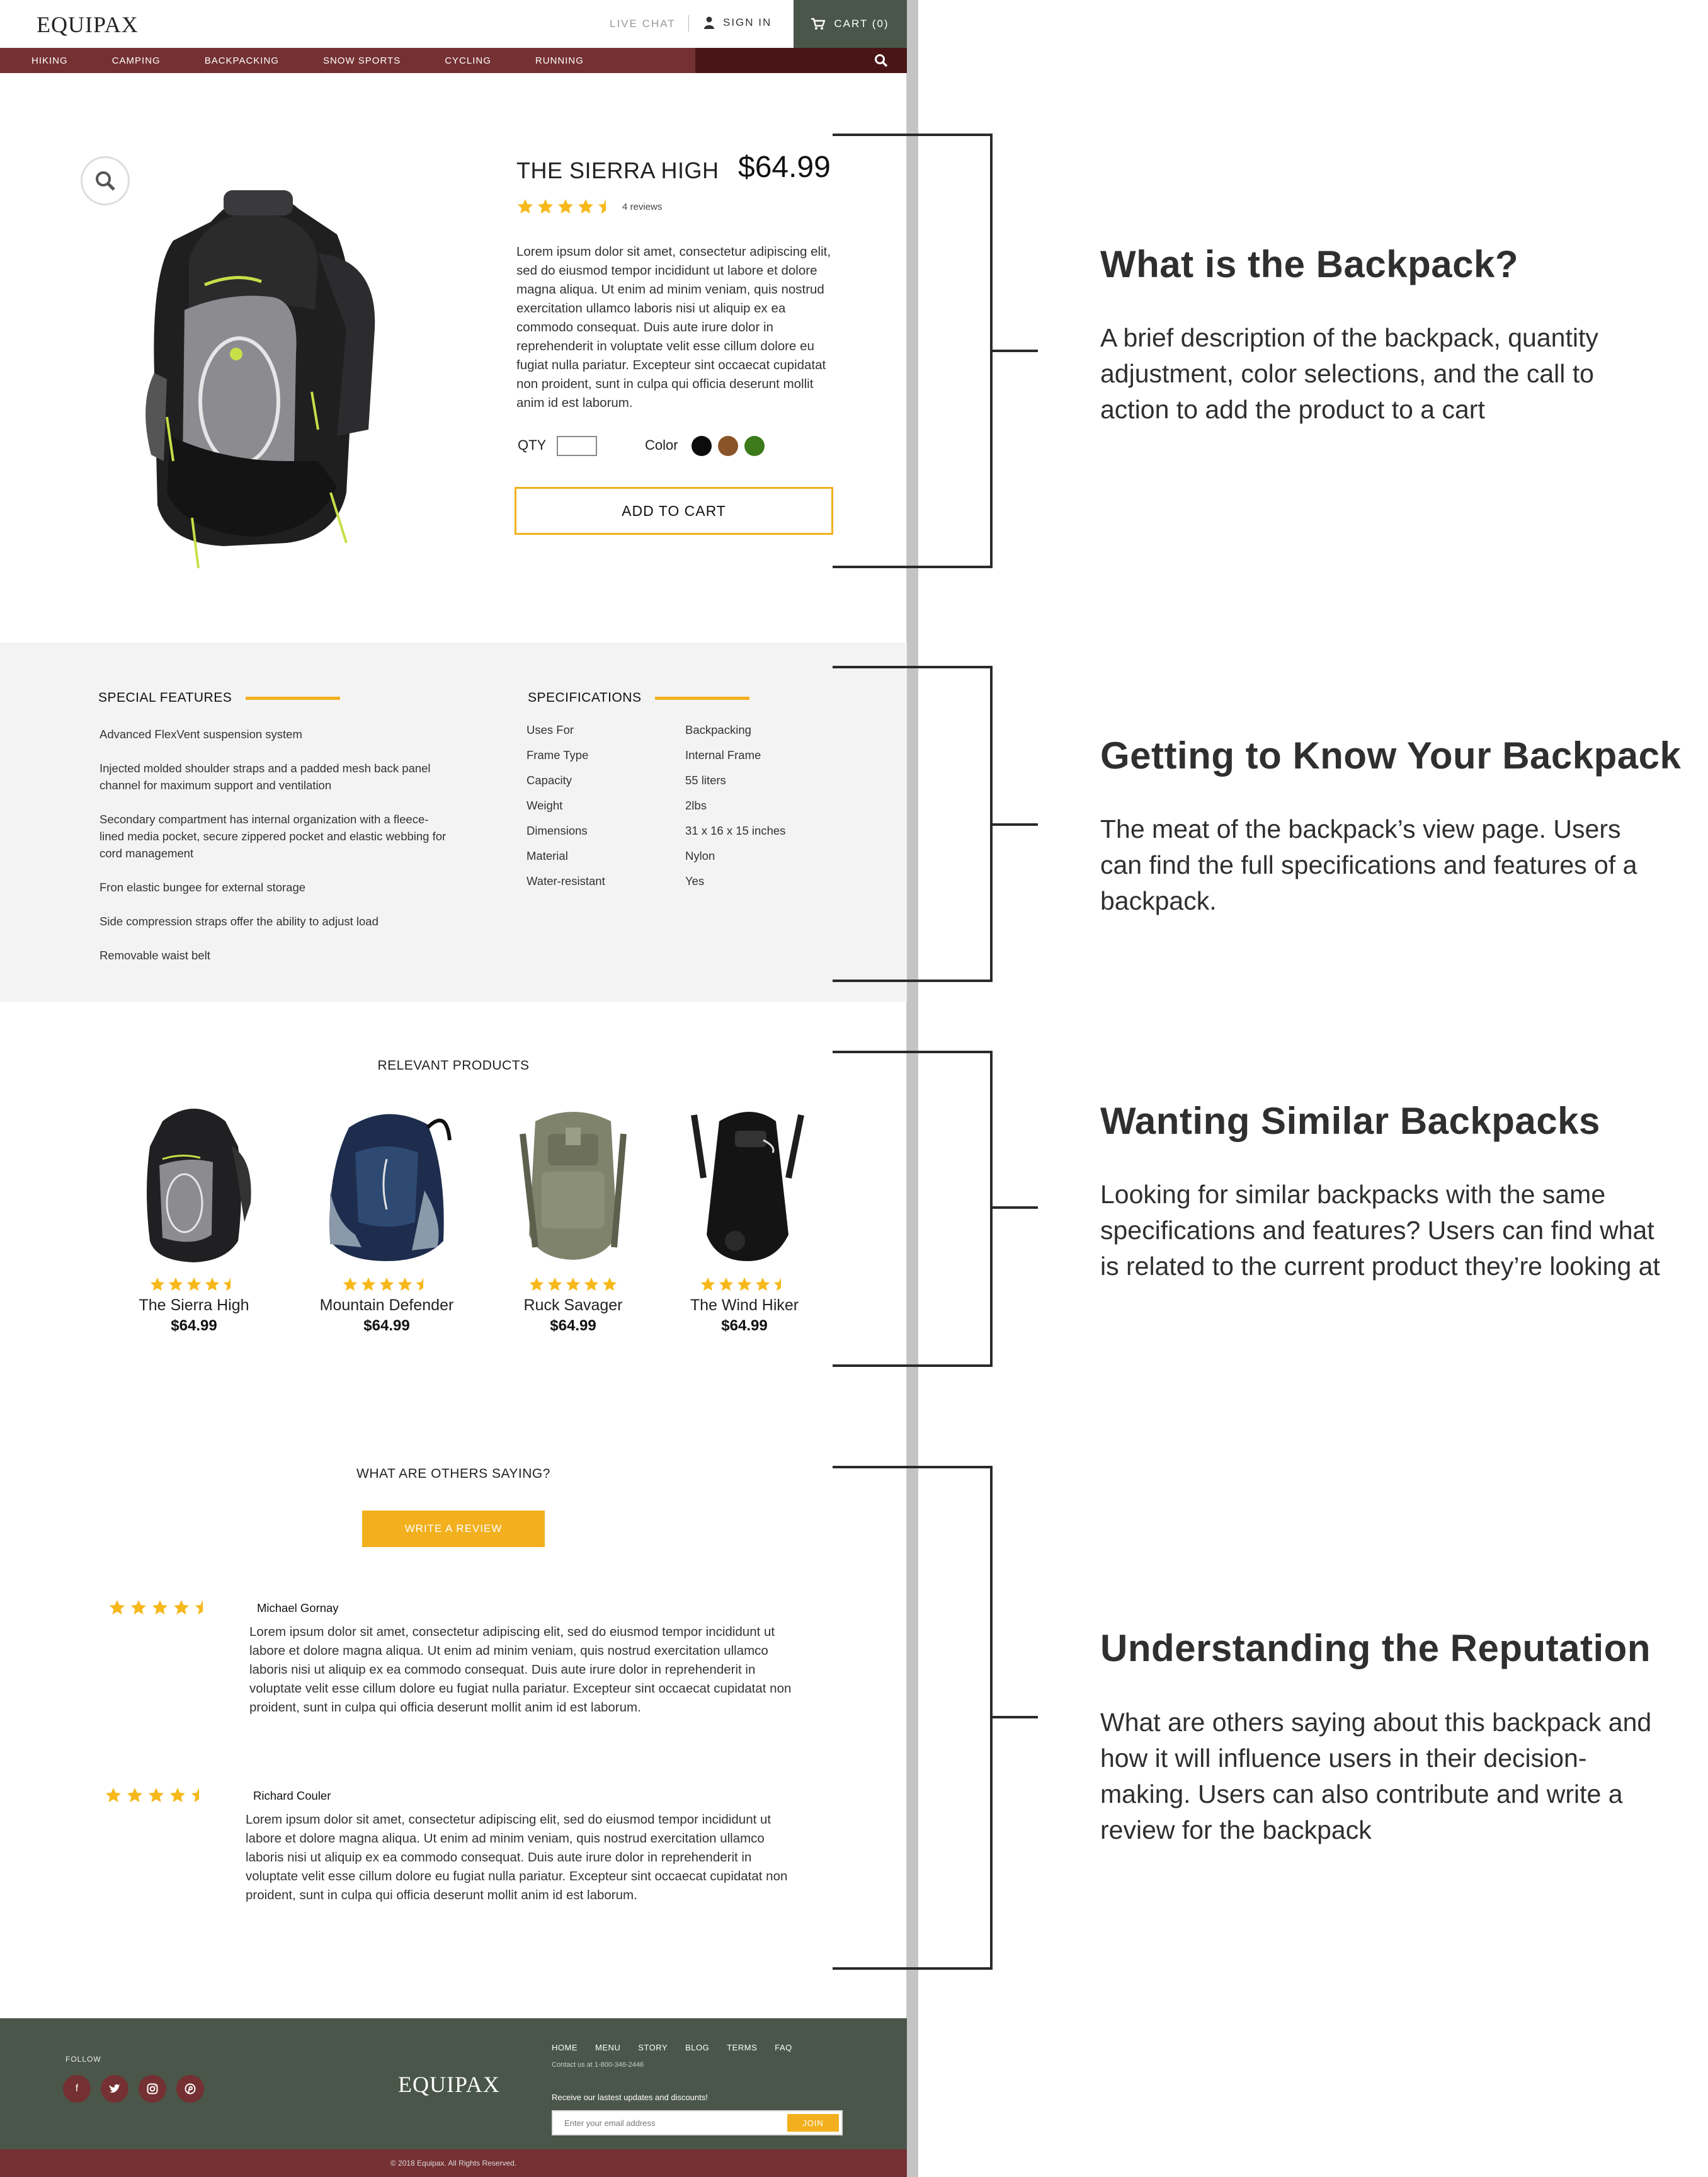 The image size is (1708, 2177). I want to click on pinterest-icon, so click(190, 2089).